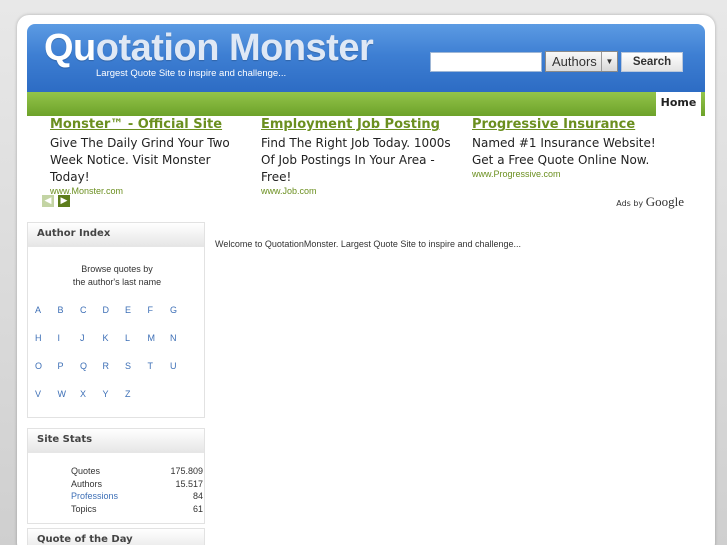 This screenshot has width=727, height=545. Describe the element at coordinates (70, 48) in the screenshot. I see `logo-text-part1: Qu` at that location.